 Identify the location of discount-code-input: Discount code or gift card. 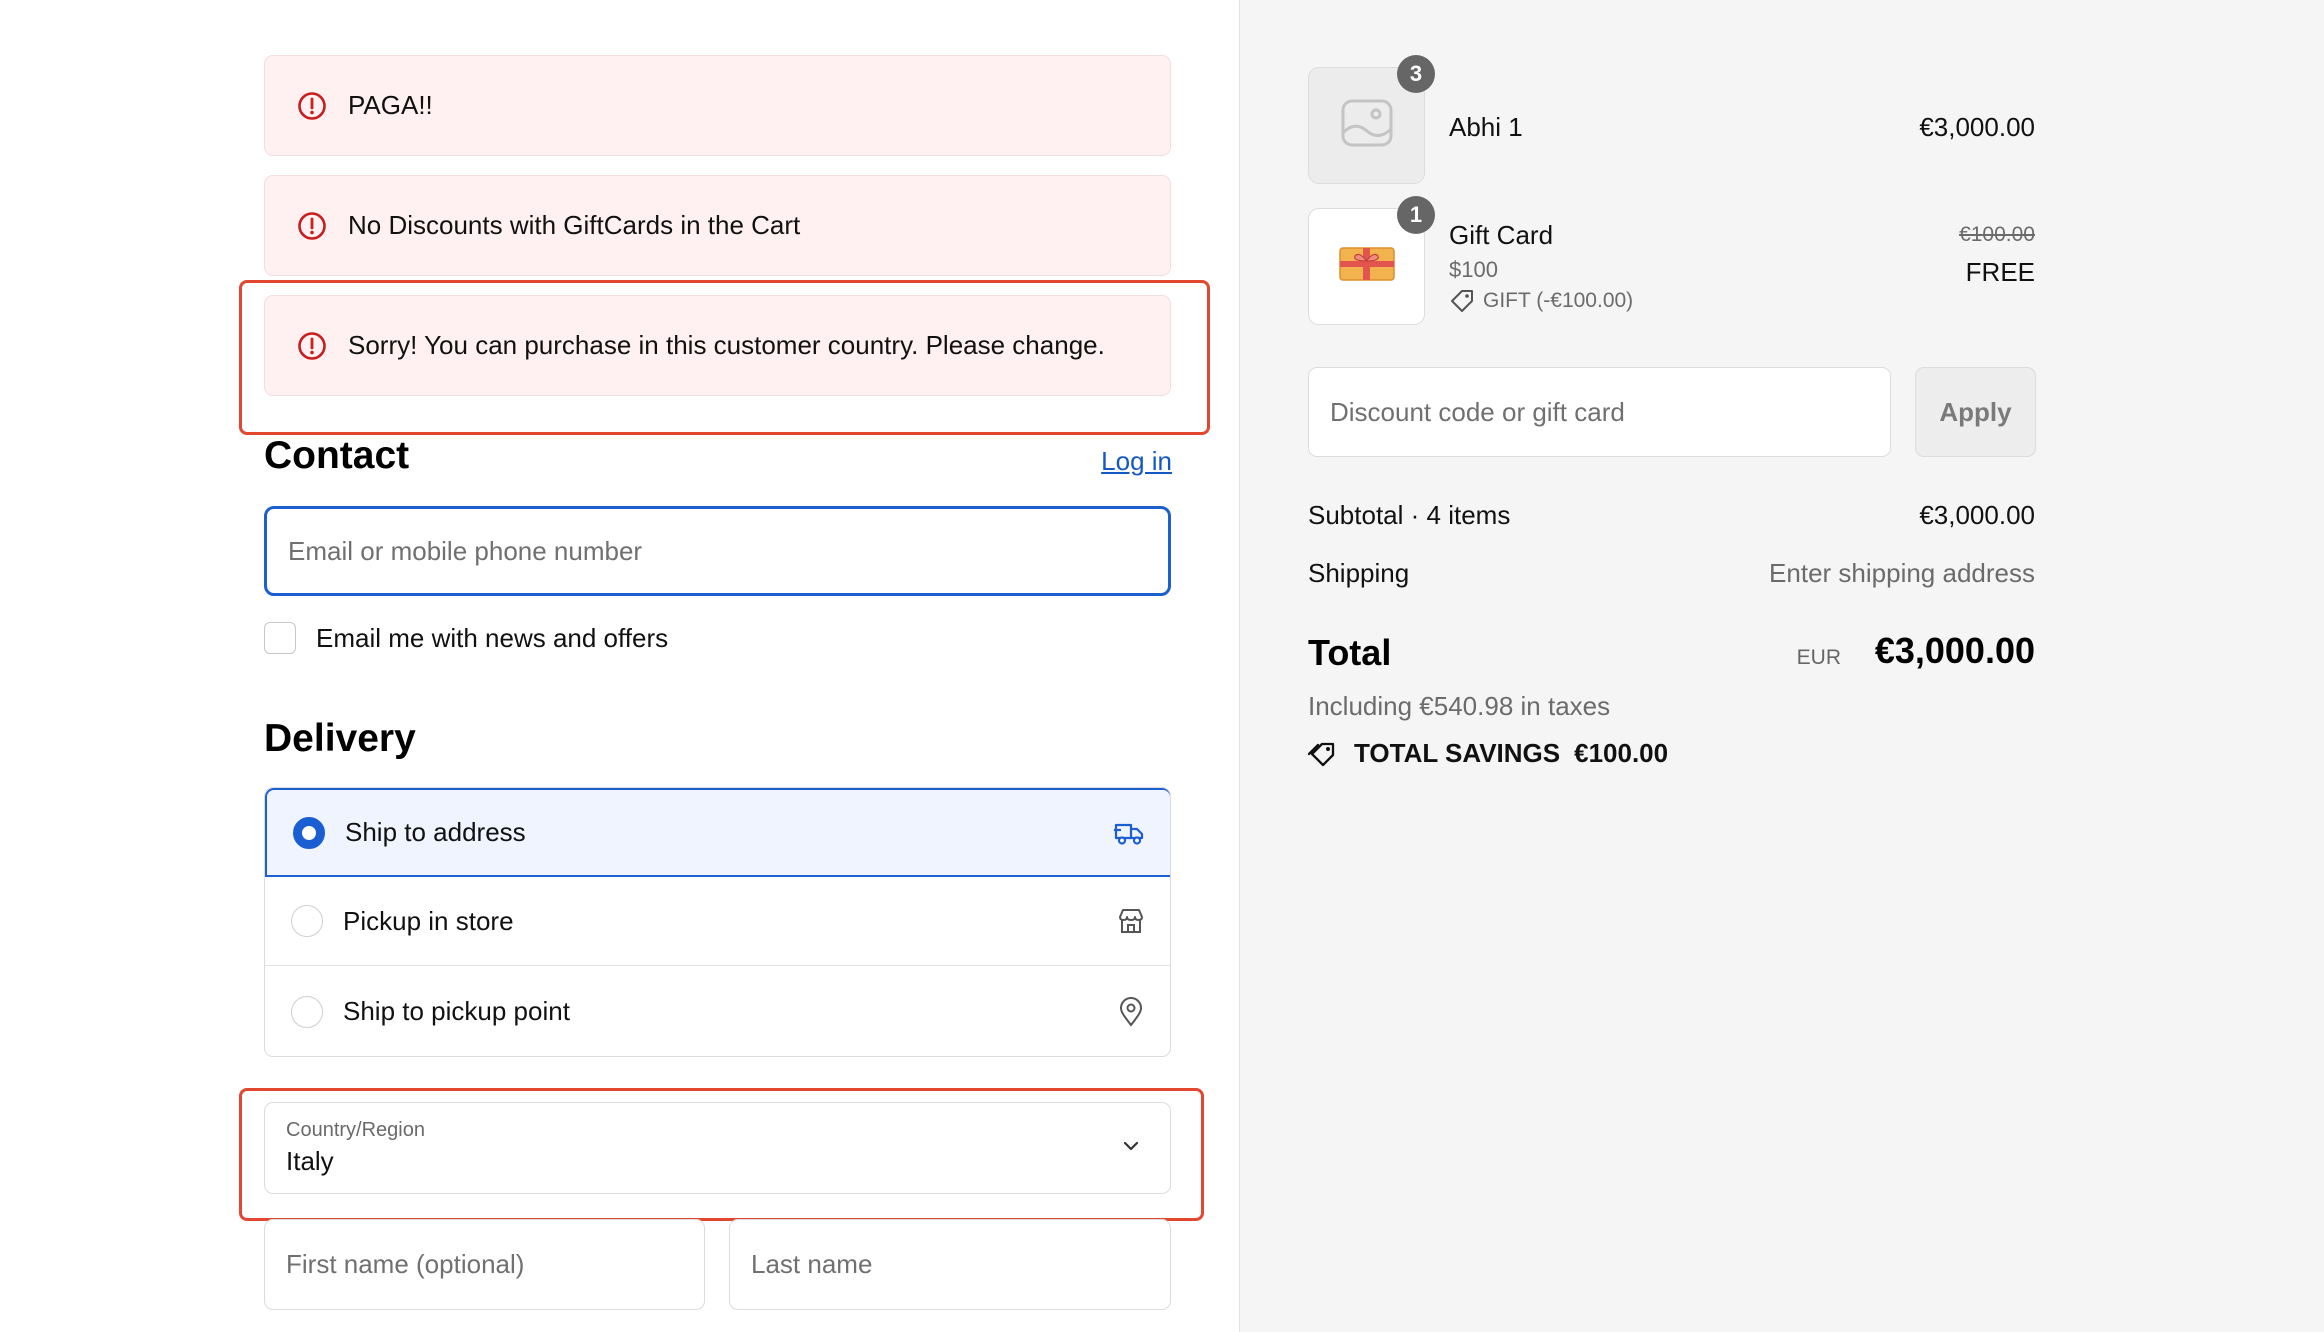
(1599, 412).